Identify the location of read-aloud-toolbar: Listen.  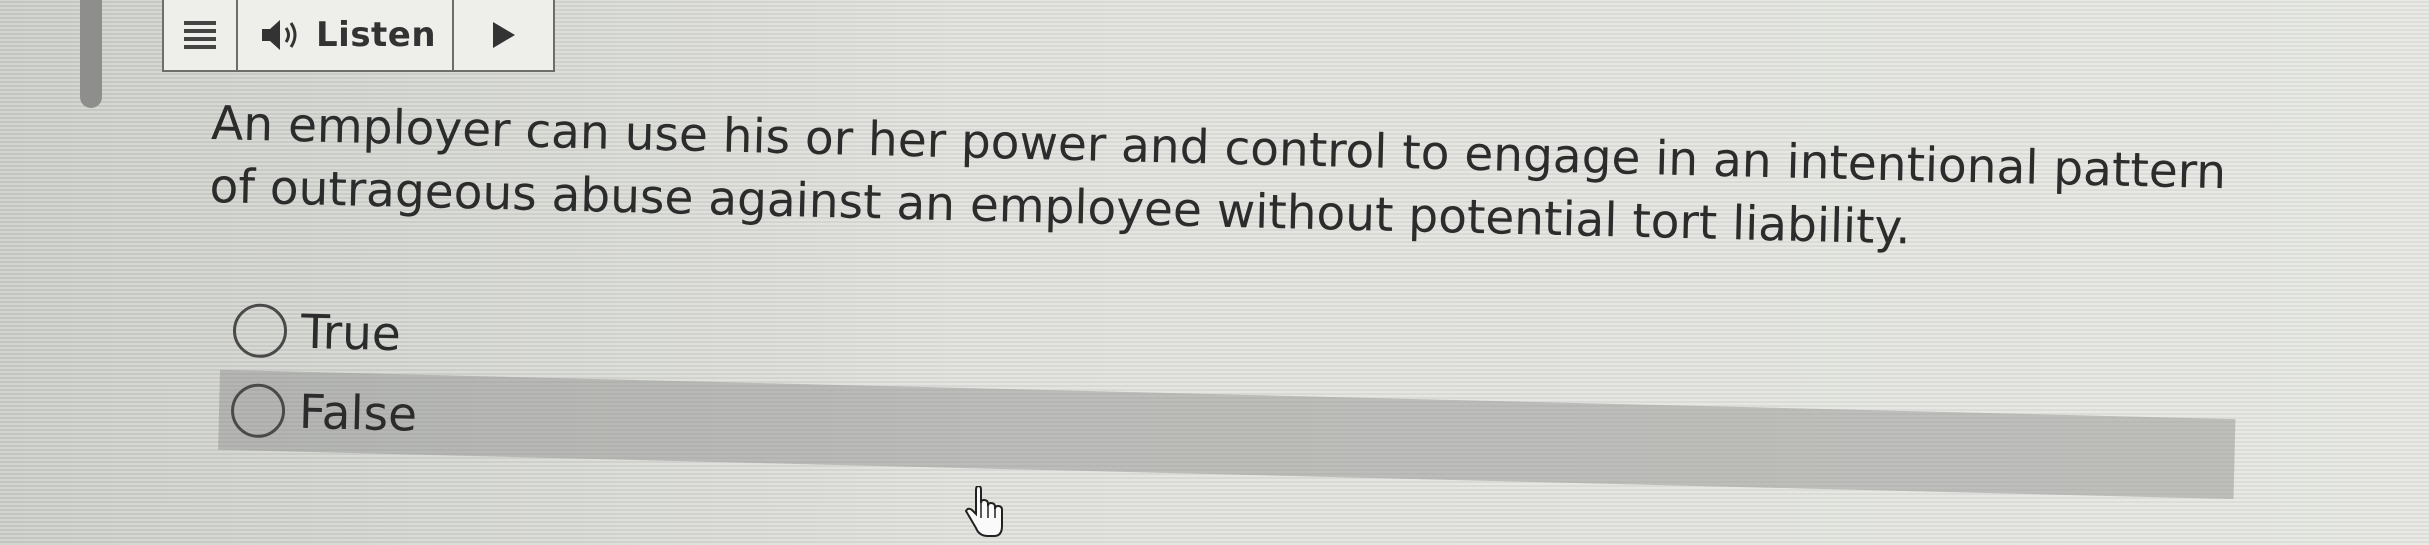
(358, 36).